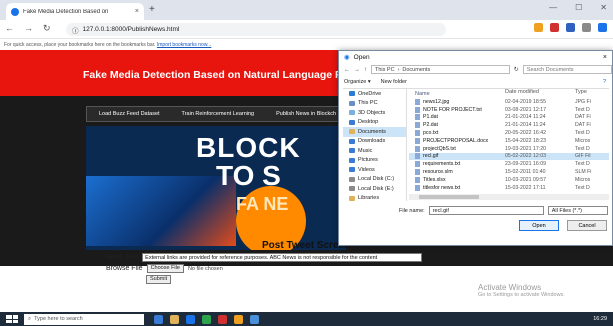 The height and width of the screenshot is (326, 613). What do you see at coordinates (449, 197) in the screenshot?
I see `scrollbar-thumb` at bounding box center [449, 197].